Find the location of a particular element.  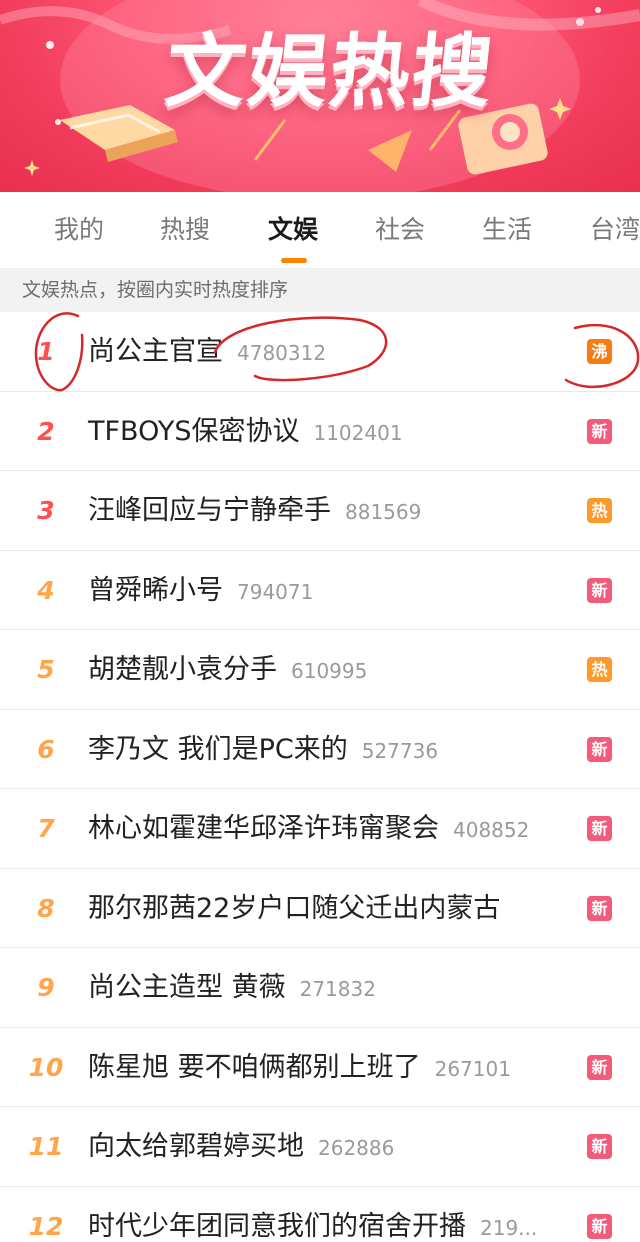

topic-title: 李乃文 我们是PC来的 527736 is located at coordinates (263, 749).